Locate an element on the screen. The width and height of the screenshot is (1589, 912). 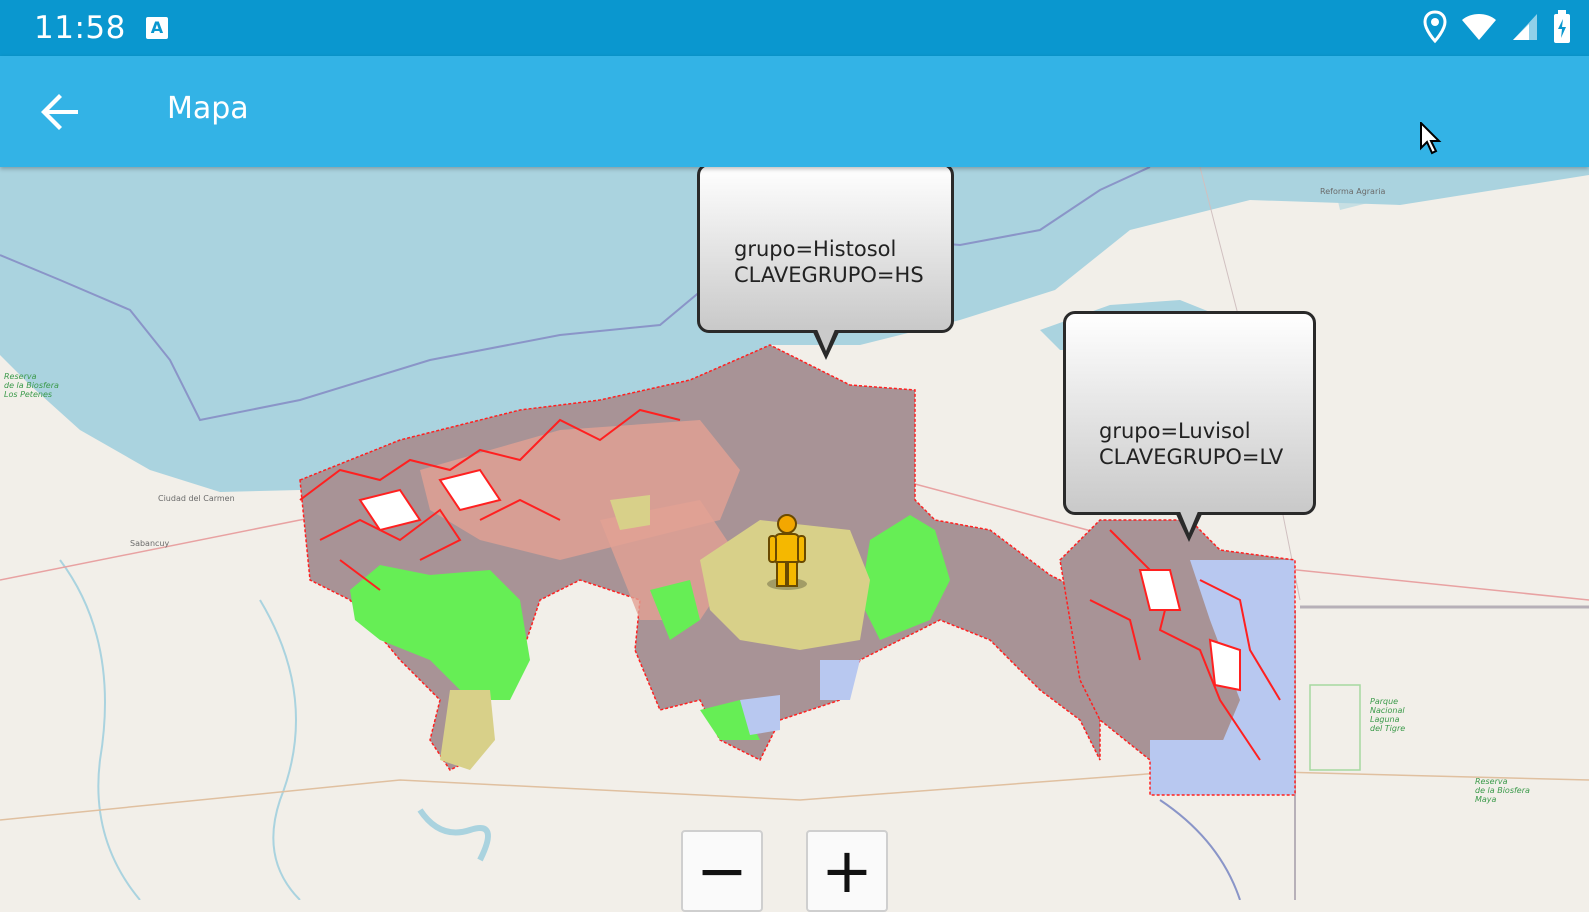
popup-line-grupo: grupo=Luvisol is located at coordinates (1175, 431).